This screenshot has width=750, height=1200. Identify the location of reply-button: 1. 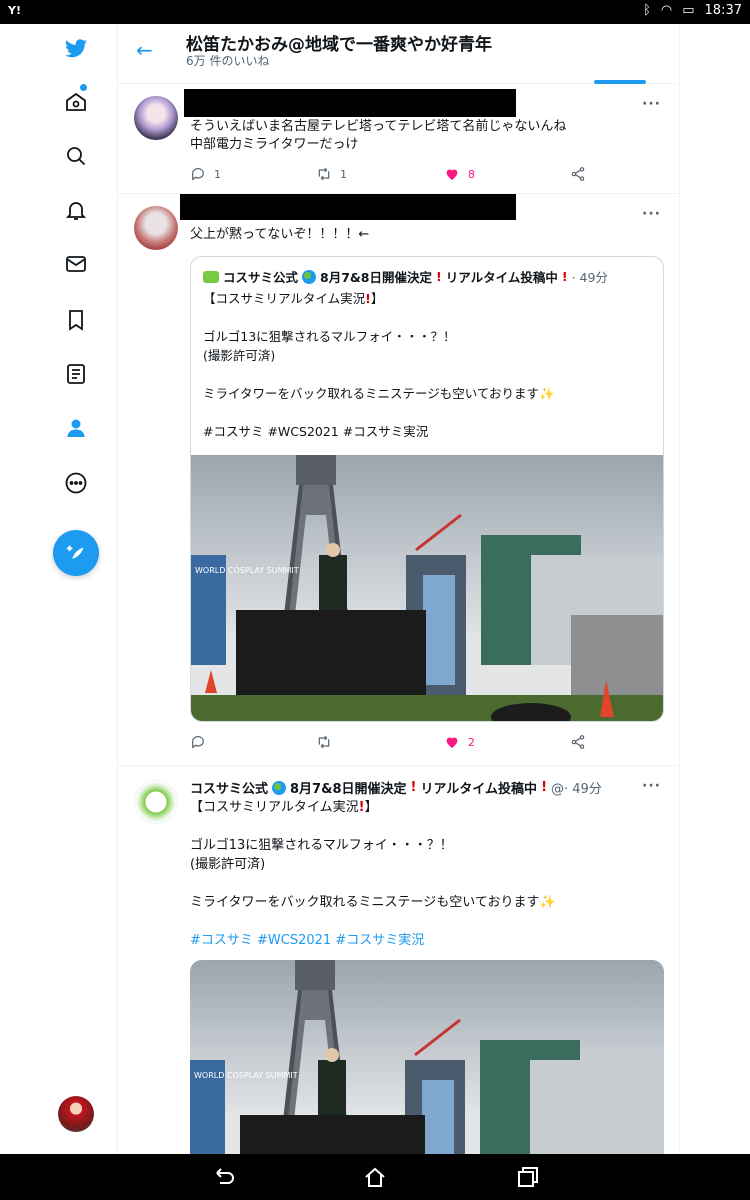
(205, 174).